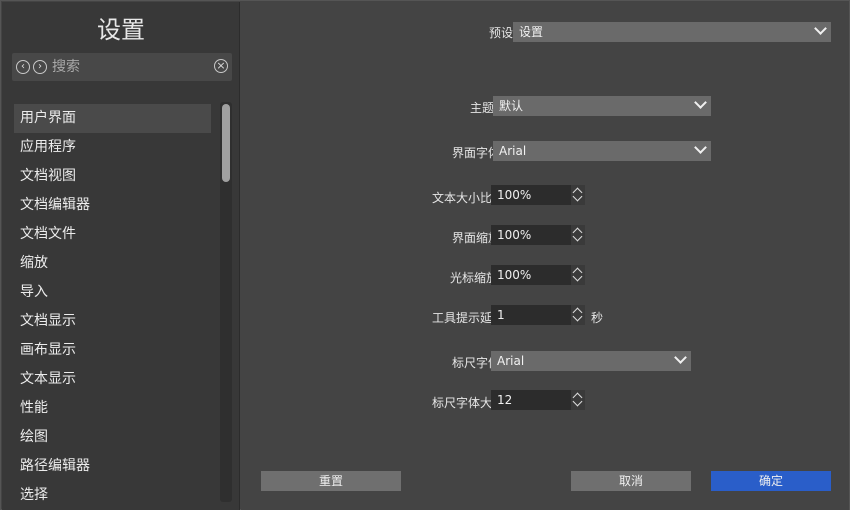  I want to click on preset-label: 预设, so click(501, 33).